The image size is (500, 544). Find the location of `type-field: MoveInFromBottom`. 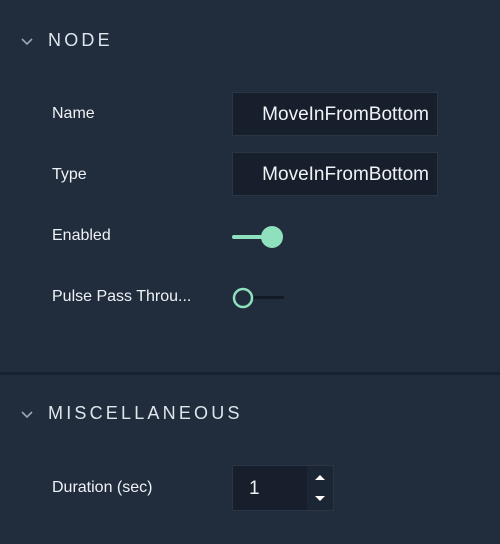

type-field: MoveInFromBottom is located at coordinates (335, 174).